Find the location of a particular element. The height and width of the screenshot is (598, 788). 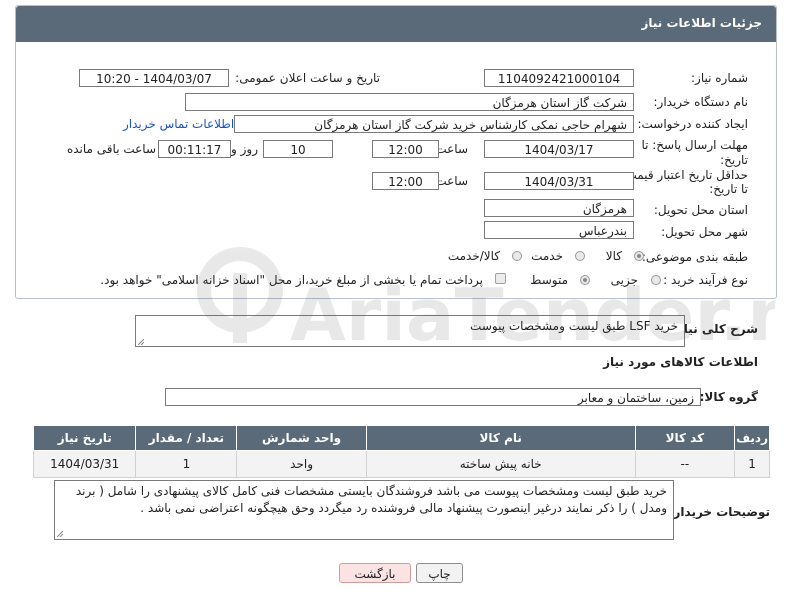

treasury-payment-checkbox is located at coordinates (500, 278).